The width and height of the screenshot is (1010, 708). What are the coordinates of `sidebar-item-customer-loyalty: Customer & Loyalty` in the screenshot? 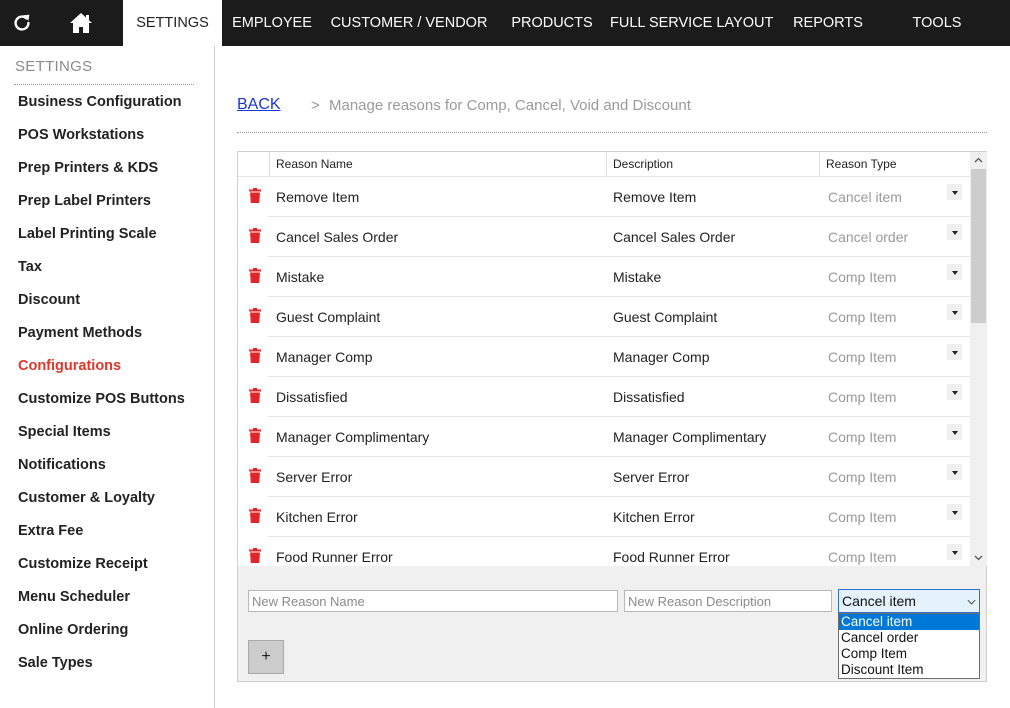 It's located at (86, 498).